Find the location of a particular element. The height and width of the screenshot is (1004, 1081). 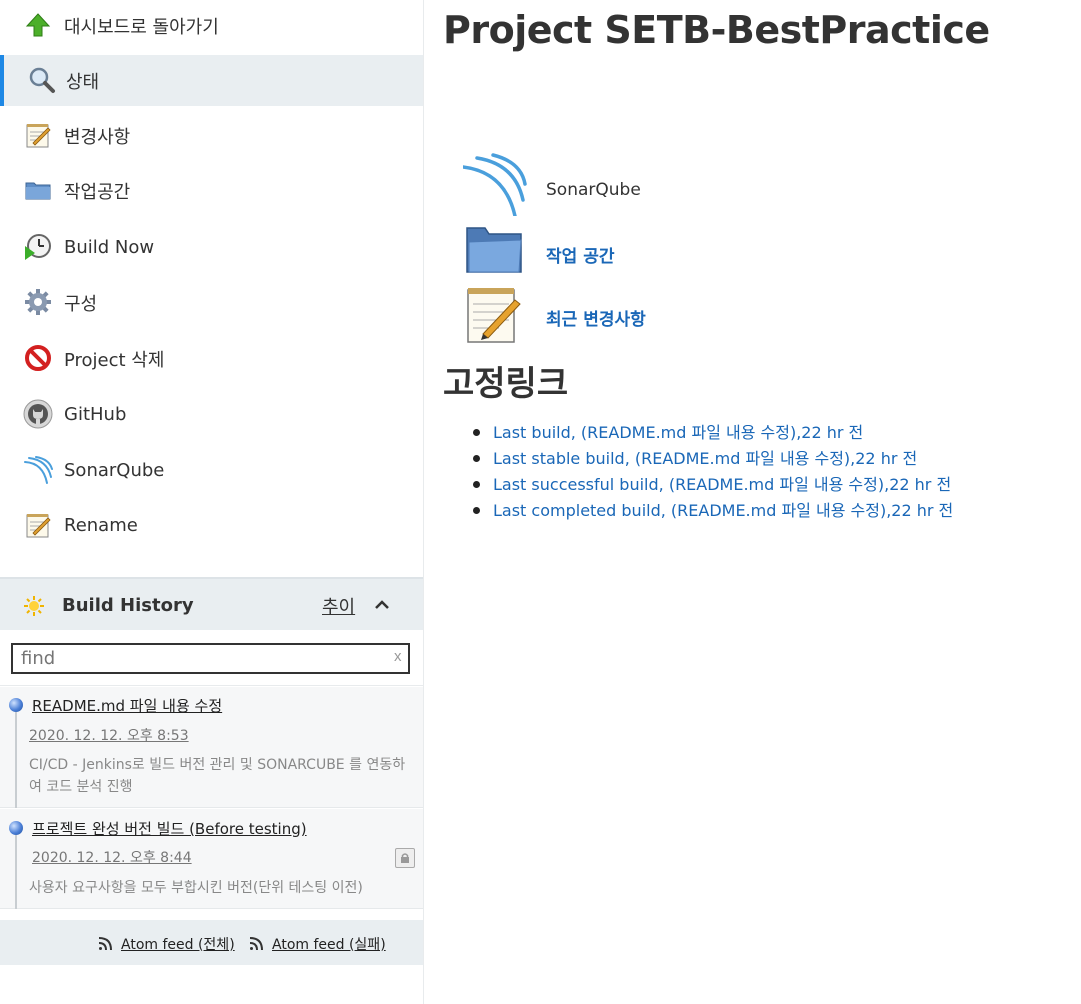

build-search-input is located at coordinates (210, 658).